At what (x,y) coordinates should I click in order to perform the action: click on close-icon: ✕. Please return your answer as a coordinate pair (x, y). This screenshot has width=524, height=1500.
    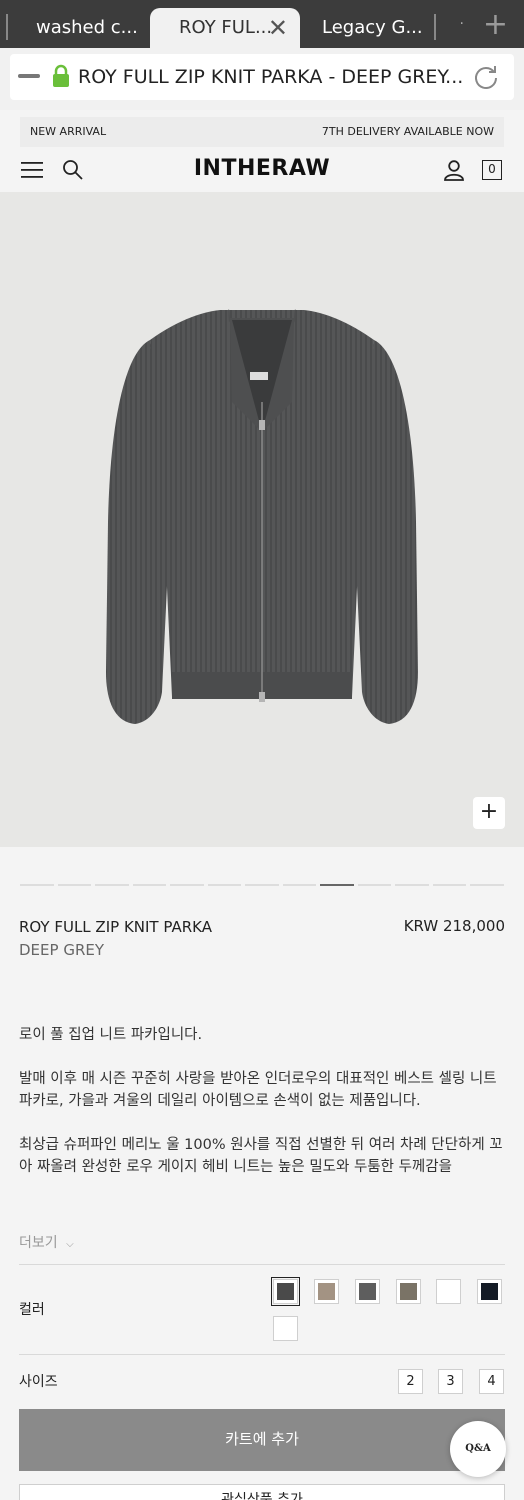
    Looking at the image, I should click on (278, 28).